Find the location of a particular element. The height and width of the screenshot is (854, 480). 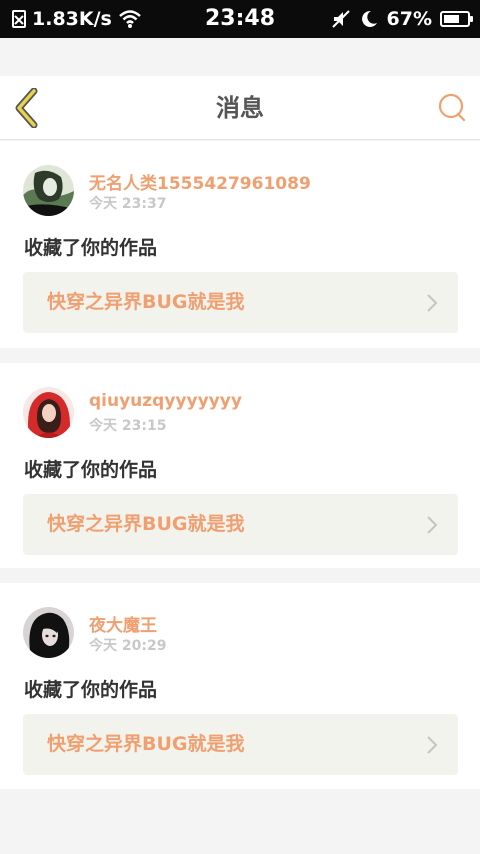

night-mode-icon is located at coordinates (369, 18).